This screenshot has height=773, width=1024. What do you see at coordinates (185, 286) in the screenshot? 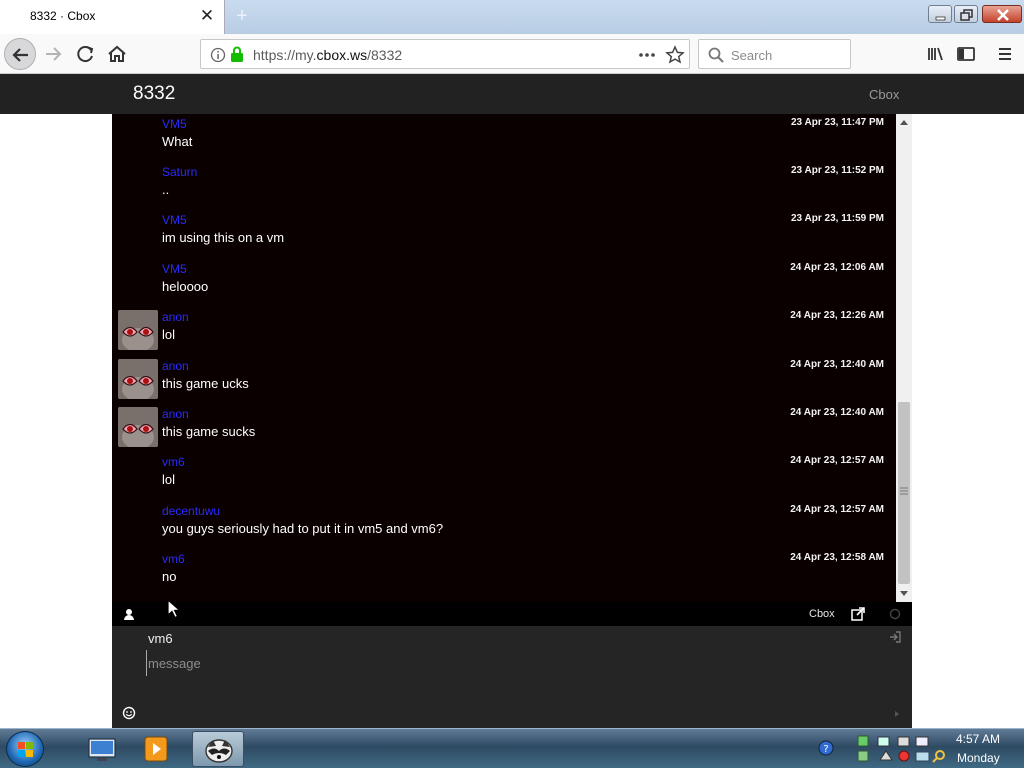
I see `message-text: heloooo` at bounding box center [185, 286].